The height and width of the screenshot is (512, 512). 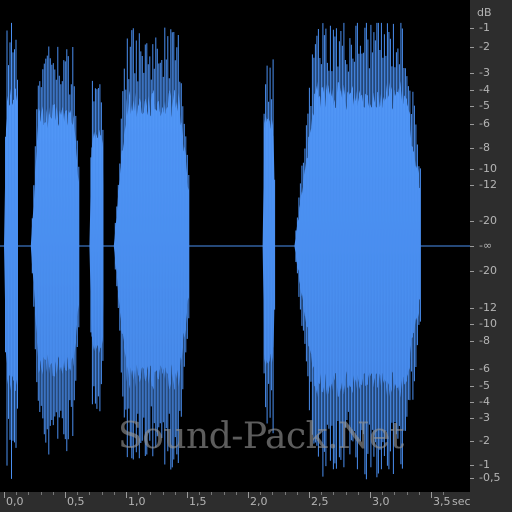 What do you see at coordinates (261, 436) in the screenshot?
I see `watermark-text: Sound-Pack.Net` at bounding box center [261, 436].